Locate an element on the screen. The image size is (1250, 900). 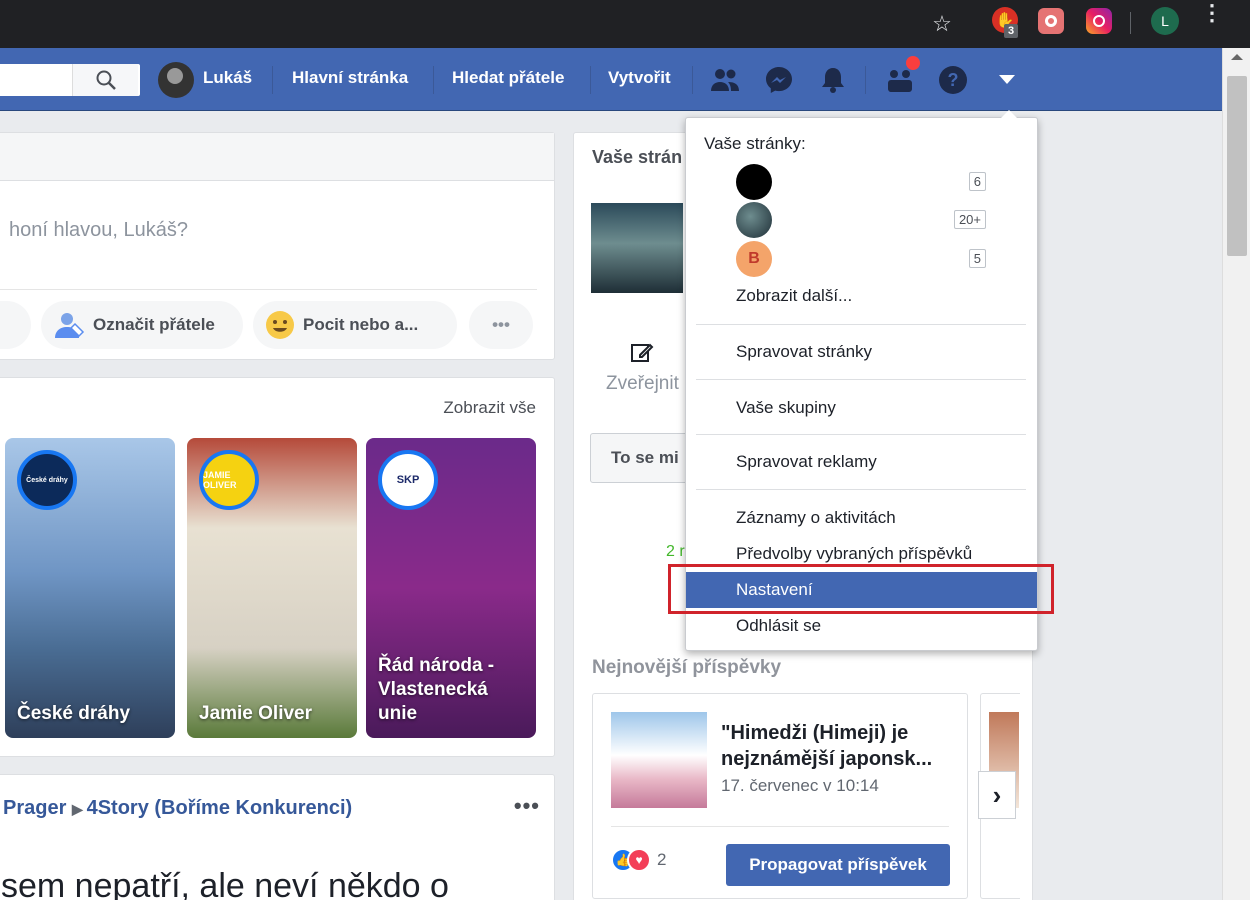
story-logo-text: JAMIE OLIVER is located at coordinates (220, 480).